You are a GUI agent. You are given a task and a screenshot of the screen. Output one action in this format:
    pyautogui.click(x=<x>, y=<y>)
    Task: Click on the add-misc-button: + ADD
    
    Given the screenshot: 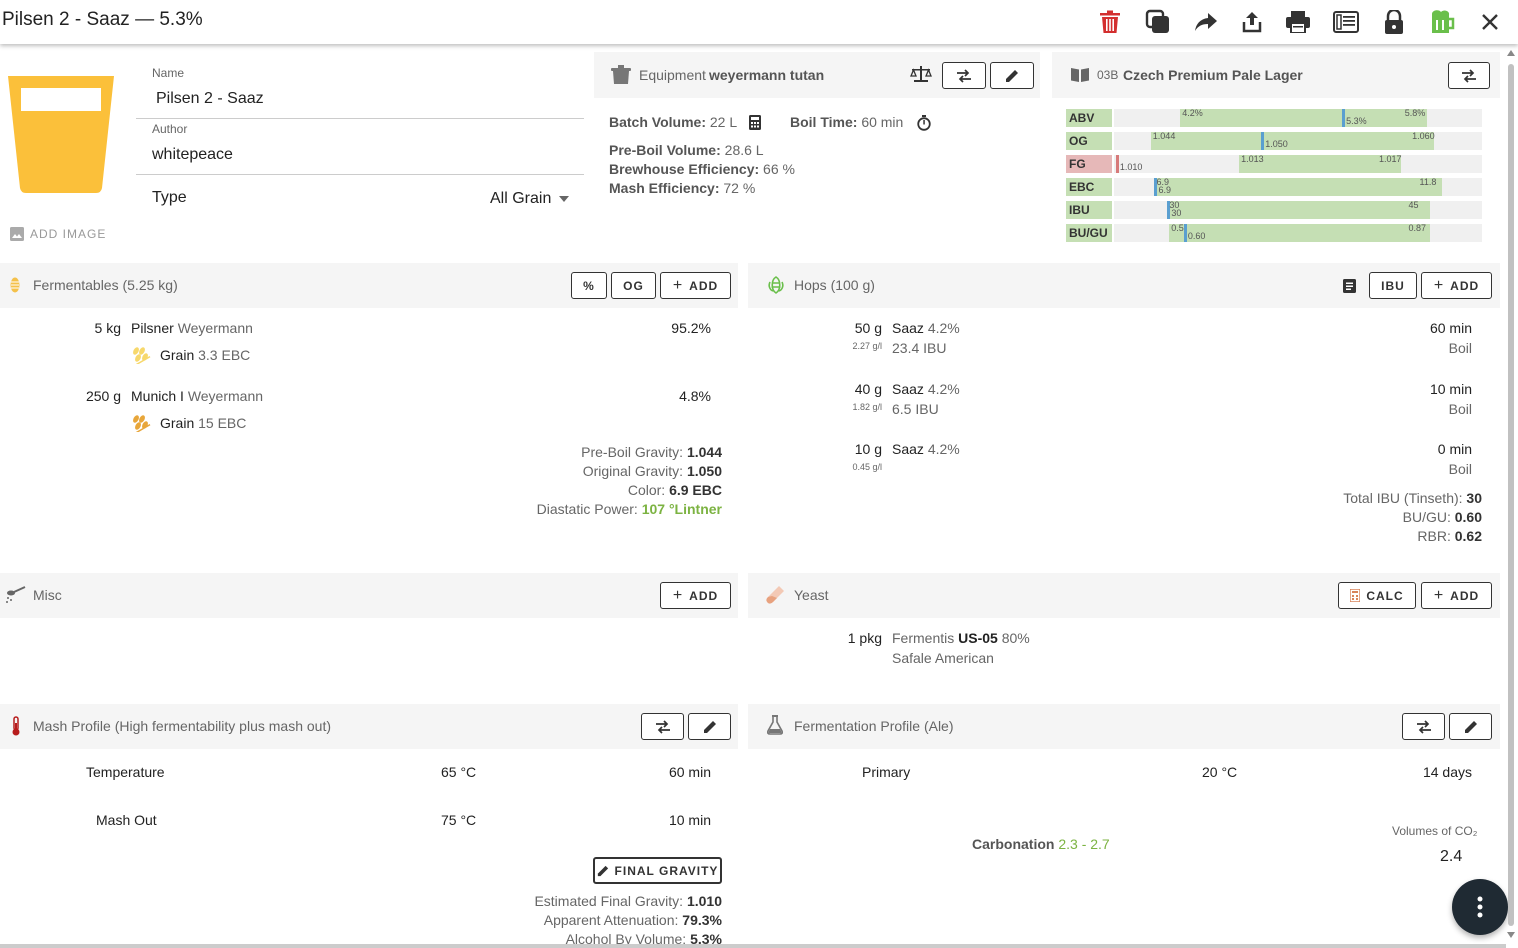 What is the action you would take?
    pyautogui.click(x=695, y=595)
    